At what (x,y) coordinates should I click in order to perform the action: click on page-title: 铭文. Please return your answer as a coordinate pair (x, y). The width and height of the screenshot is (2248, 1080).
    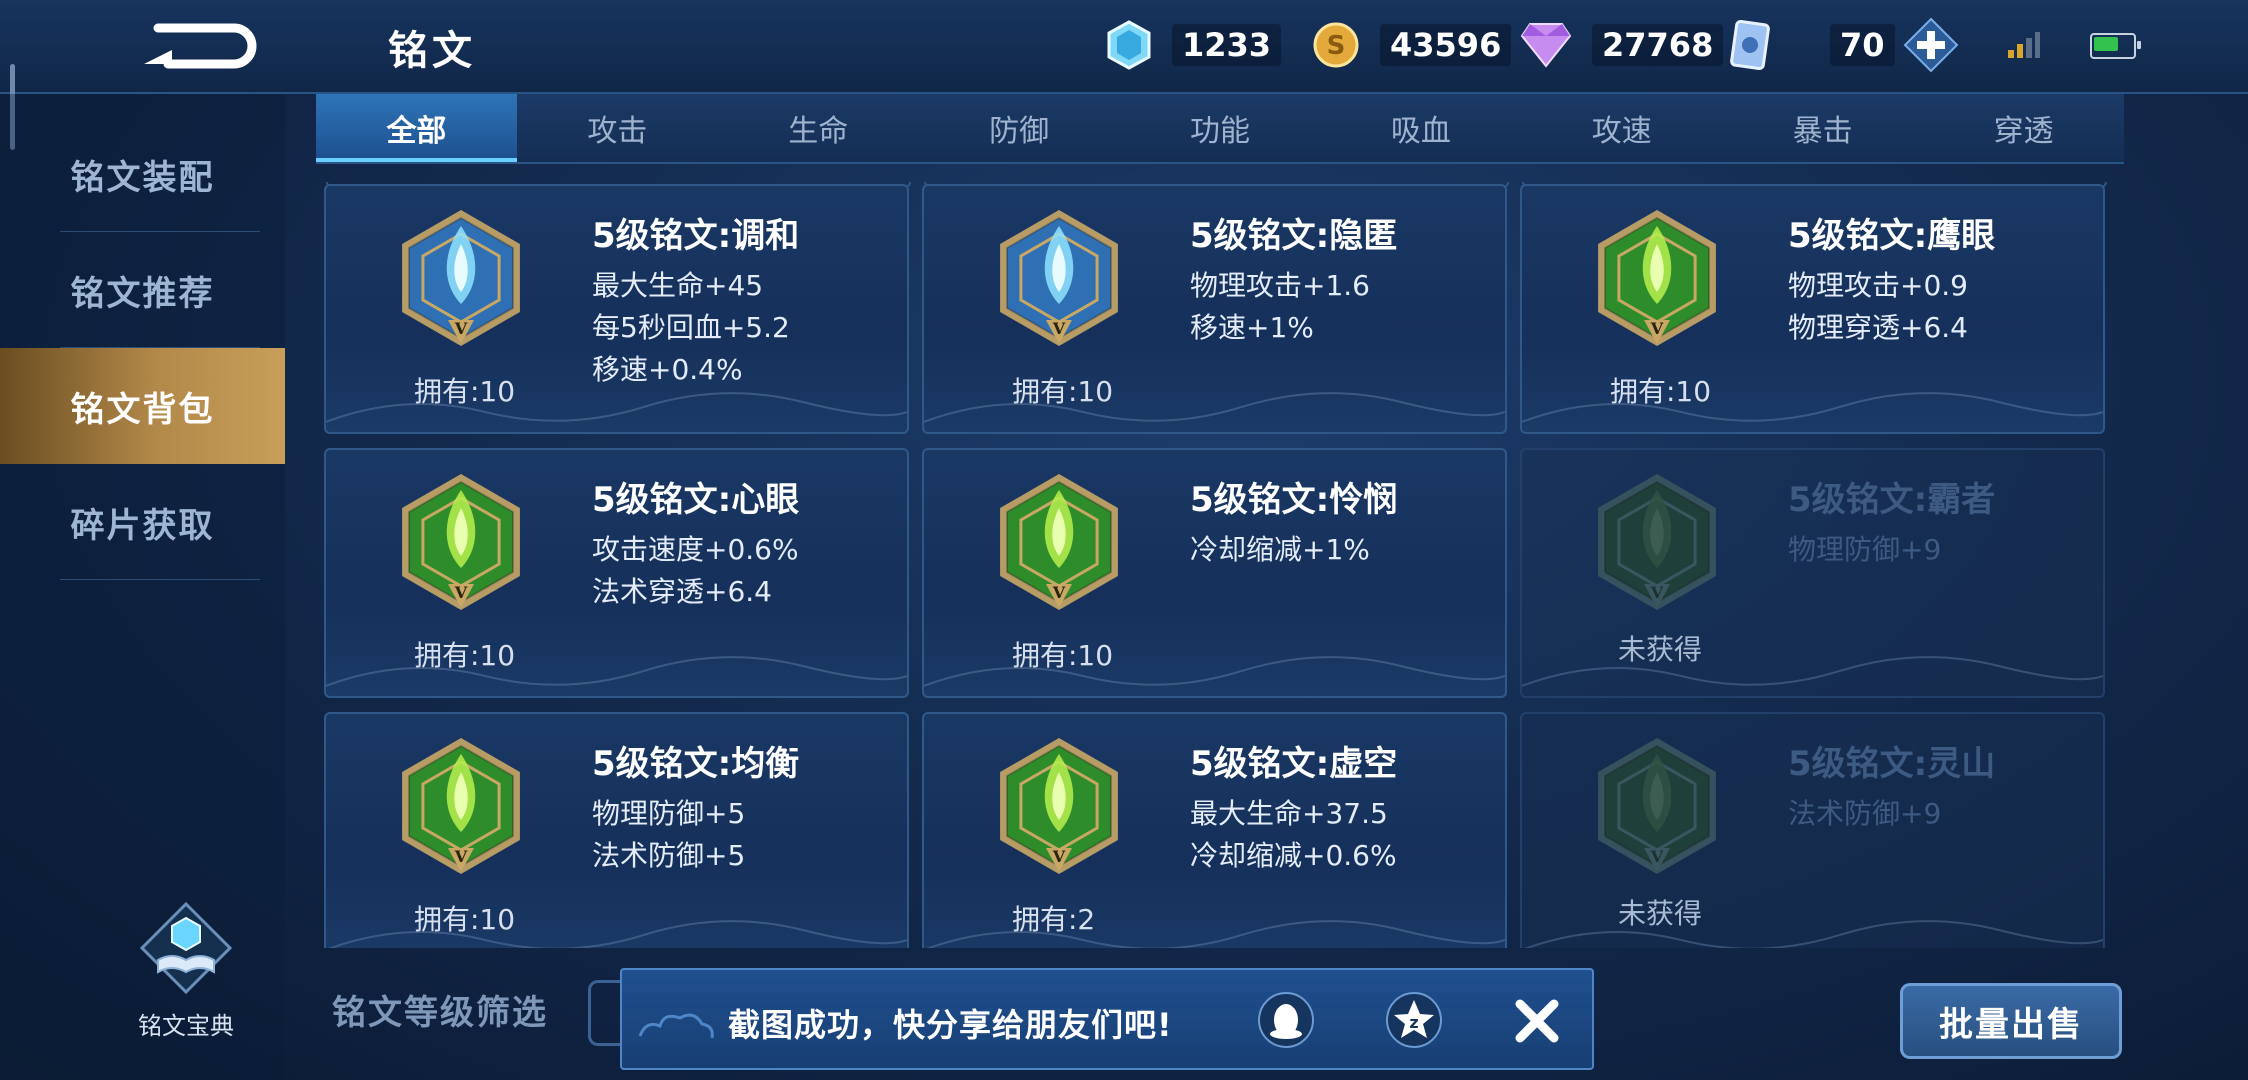
    Looking at the image, I should click on (432, 51).